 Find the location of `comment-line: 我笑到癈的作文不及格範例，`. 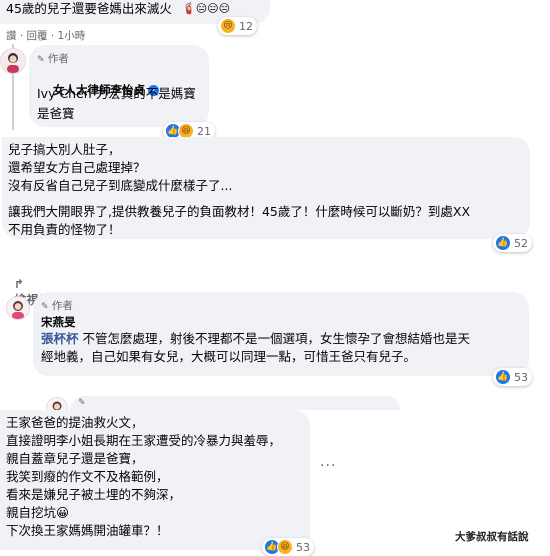

comment-line: 我笑到癈的作文不及格範例， is located at coordinates (87, 476).